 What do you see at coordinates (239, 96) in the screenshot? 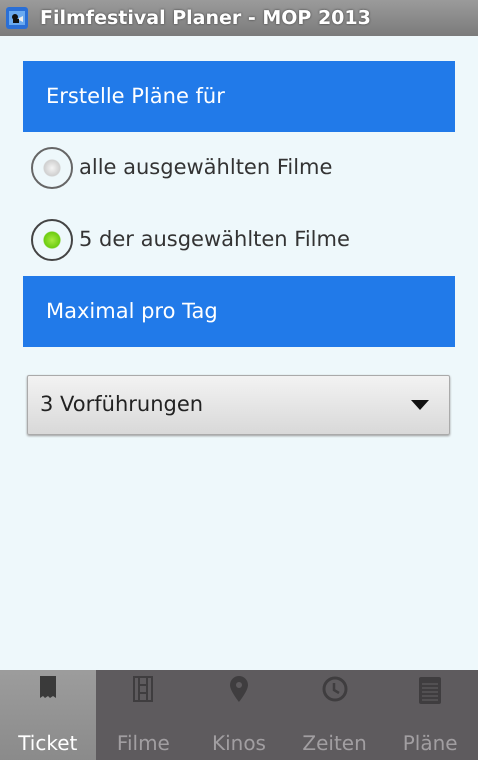
I see `section-header: Erstelle Pläne für` at bounding box center [239, 96].